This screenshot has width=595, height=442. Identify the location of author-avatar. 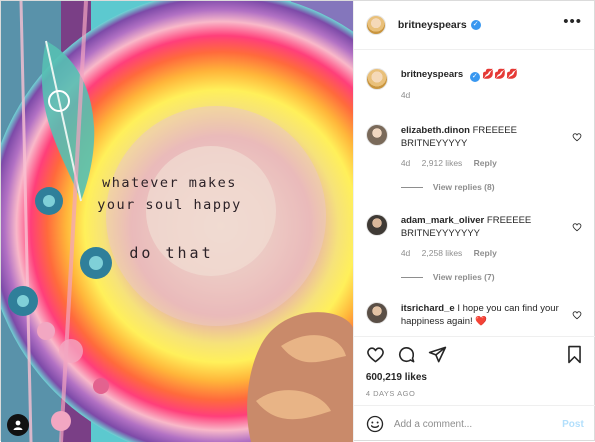
(375, 25).